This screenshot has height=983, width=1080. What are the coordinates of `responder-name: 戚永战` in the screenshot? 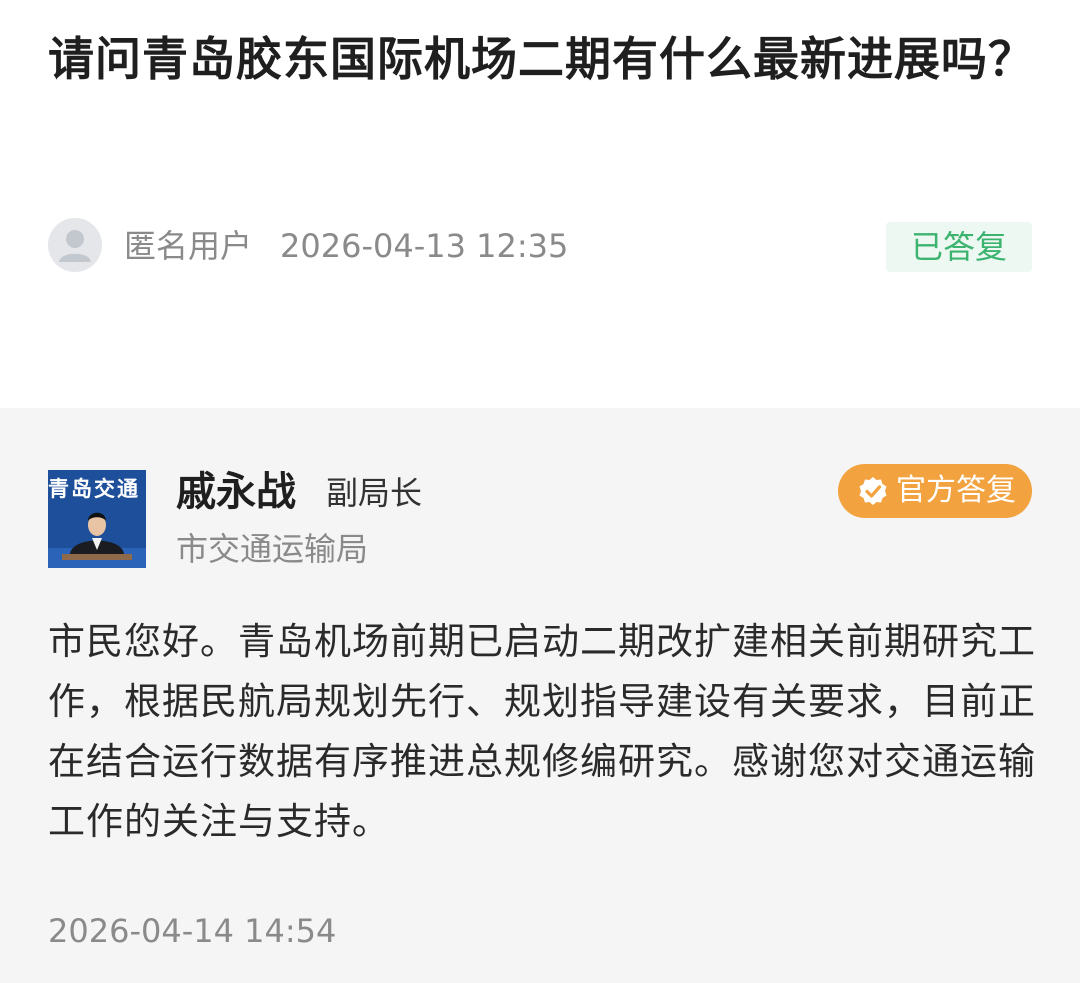 It's located at (236, 492).